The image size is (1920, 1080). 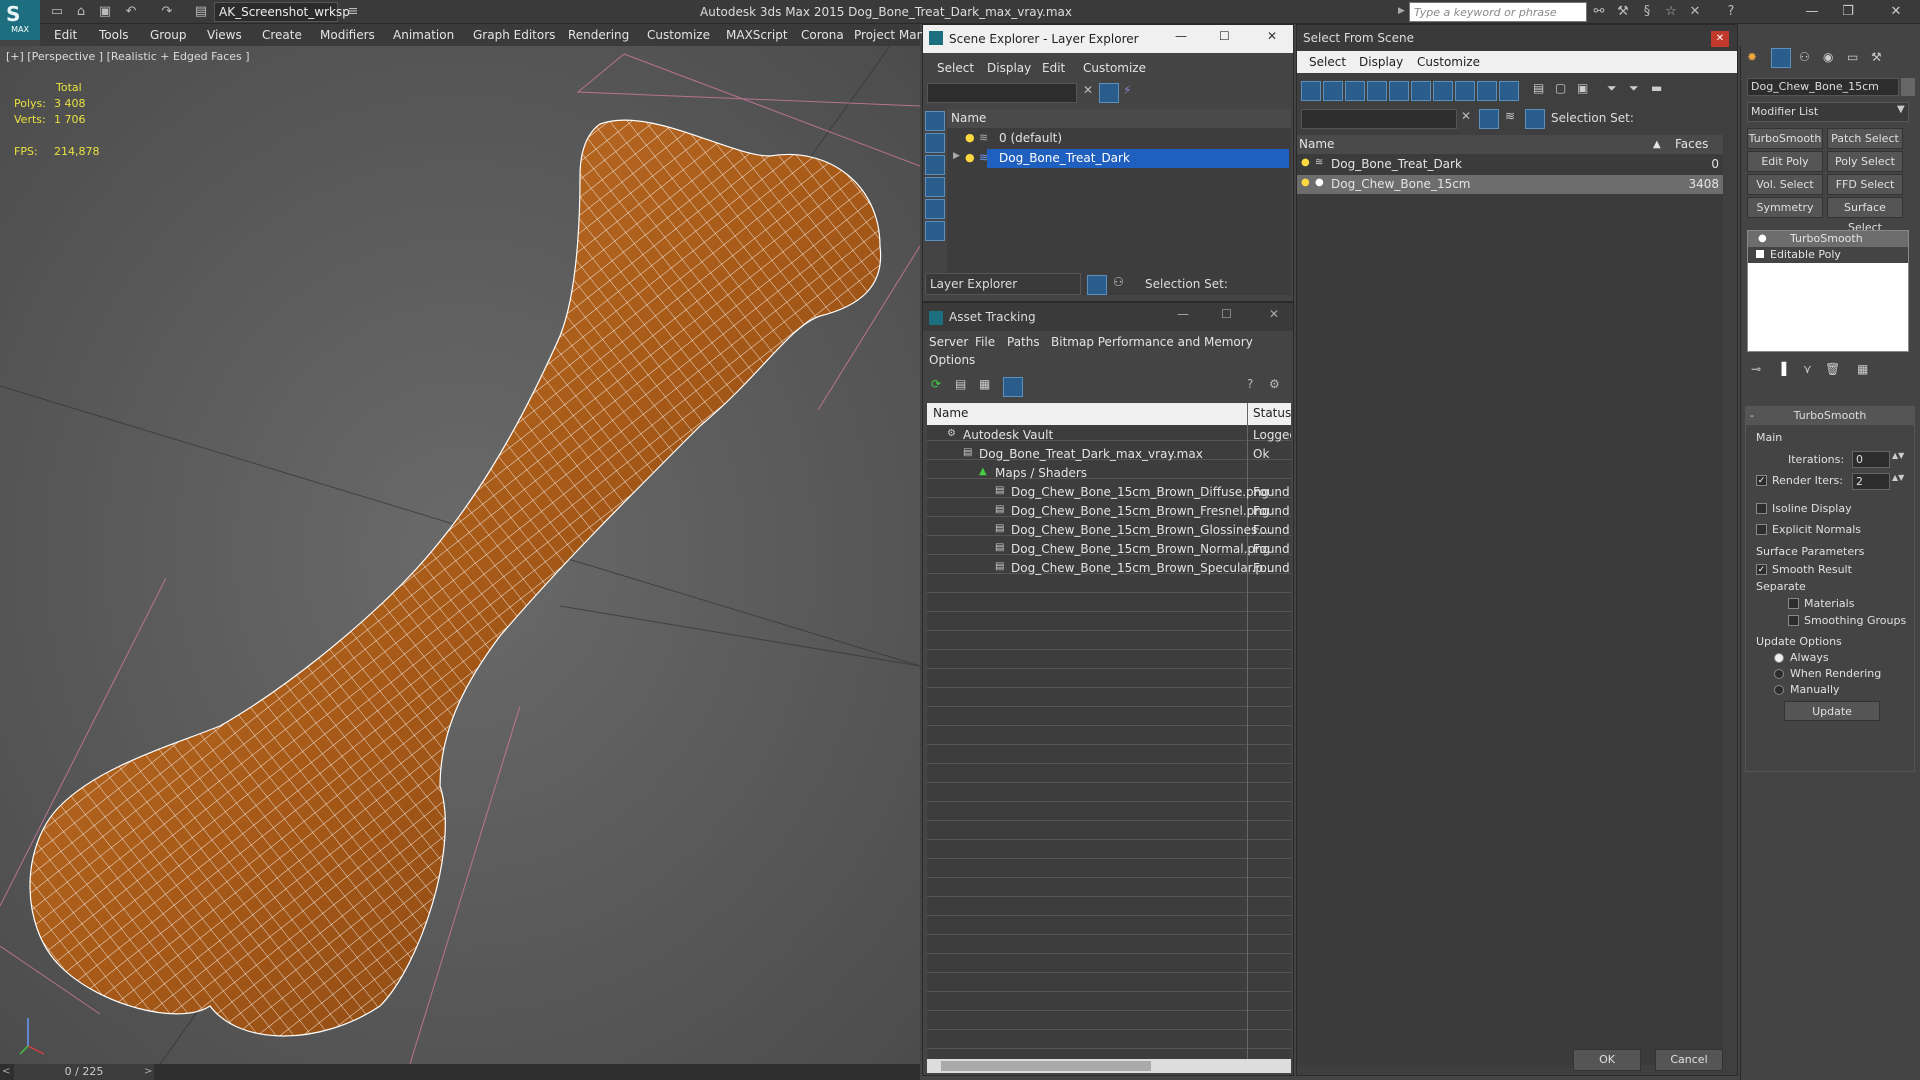 I want to click on update-button: Update, so click(x=1832, y=711).